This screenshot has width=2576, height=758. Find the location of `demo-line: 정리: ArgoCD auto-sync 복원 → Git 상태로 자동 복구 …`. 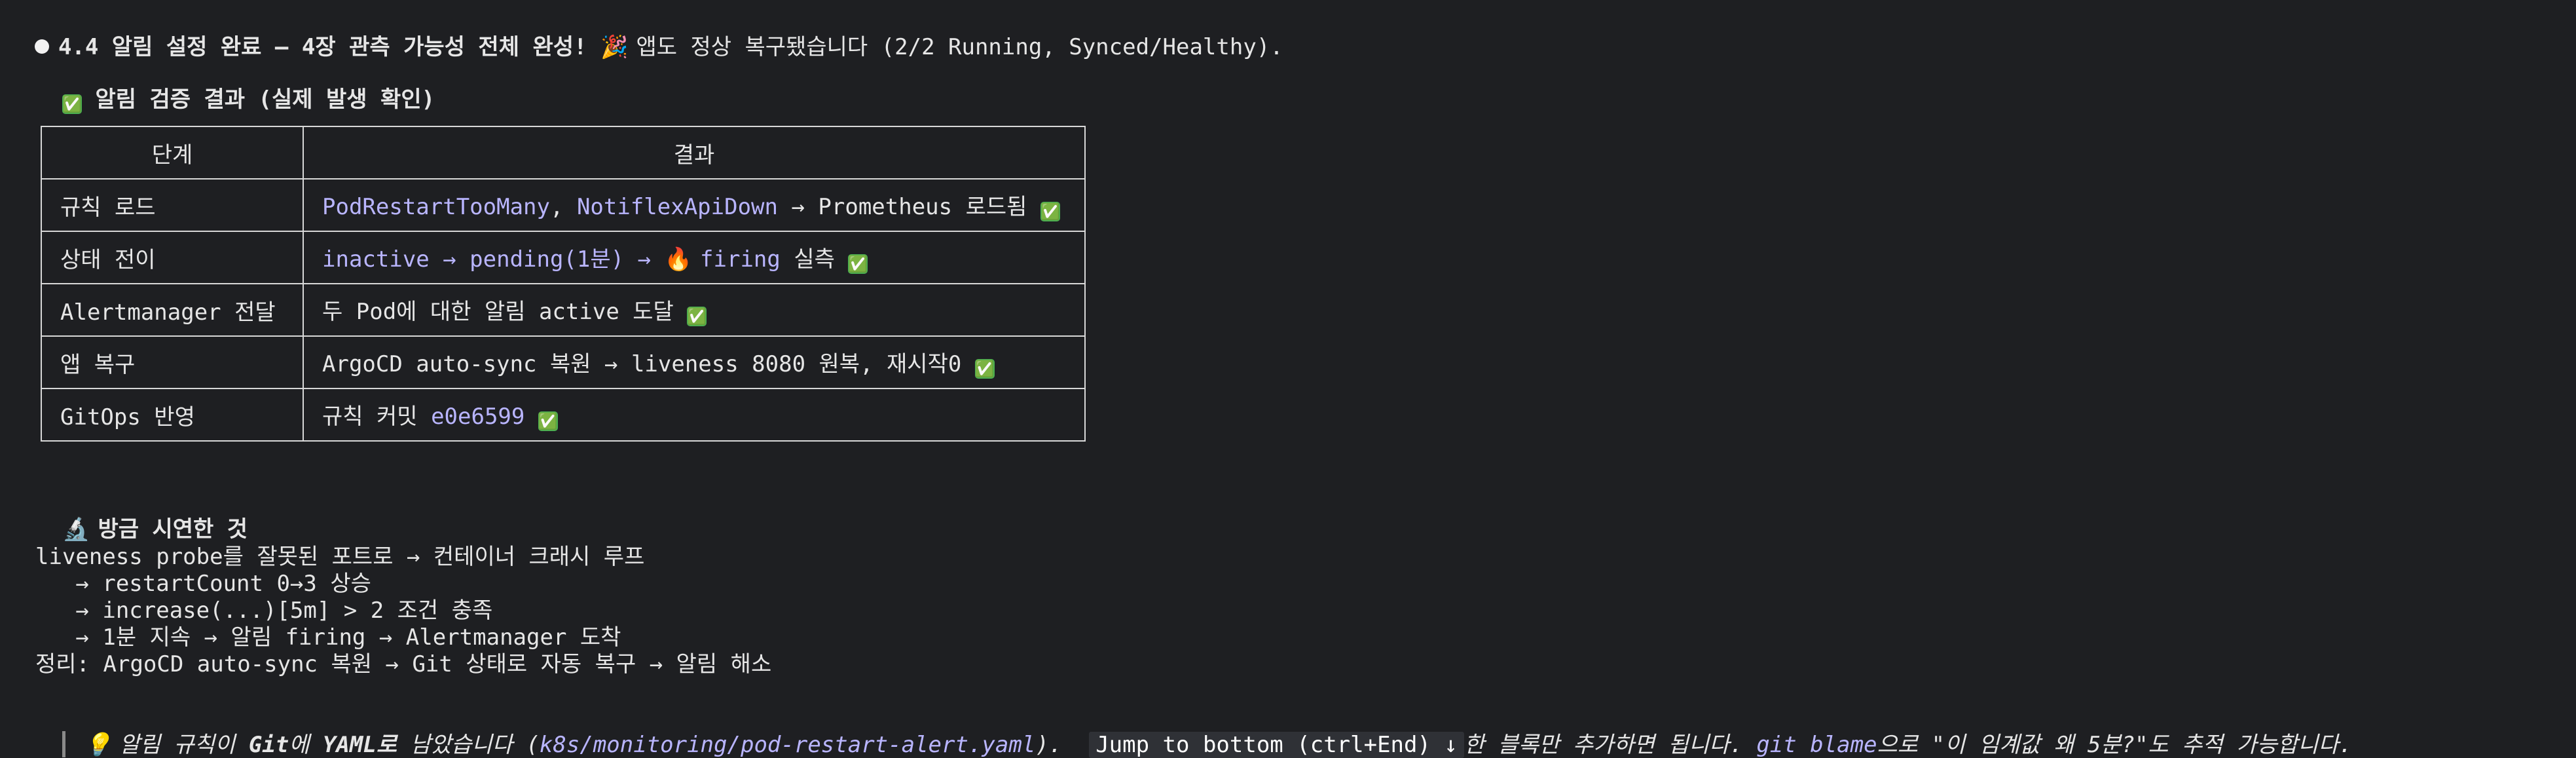

demo-line: 정리: ArgoCD auto-sync 복원 → Git 상태로 자동 복구 … is located at coordinates (403, 664).